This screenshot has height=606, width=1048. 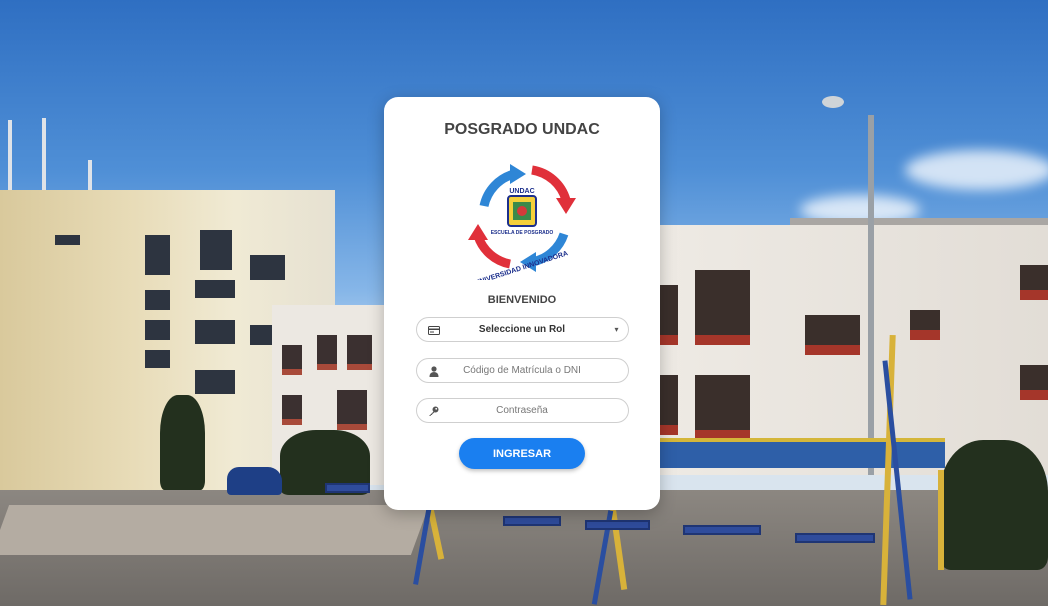 I want to click on welcome-text: BIENVENIDO, so click(x=522, y=300).